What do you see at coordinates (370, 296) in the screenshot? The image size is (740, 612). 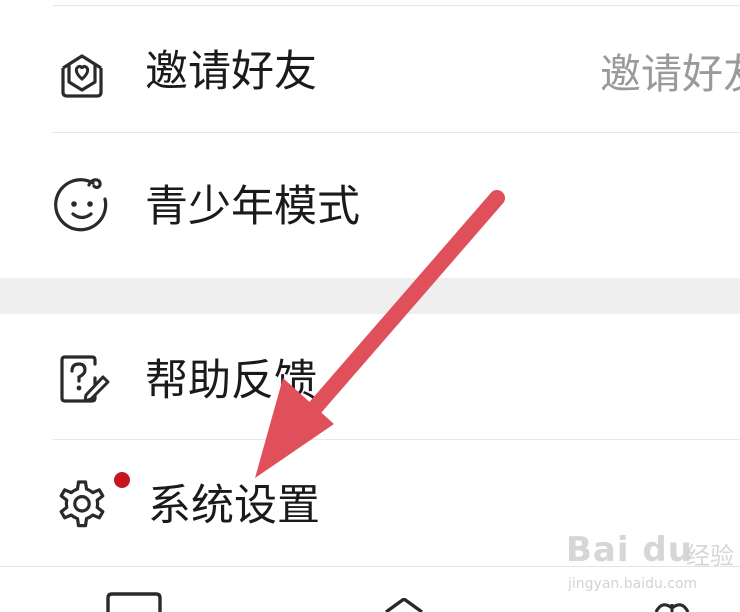 I see `section-gap` at bounding box center [370, 296].